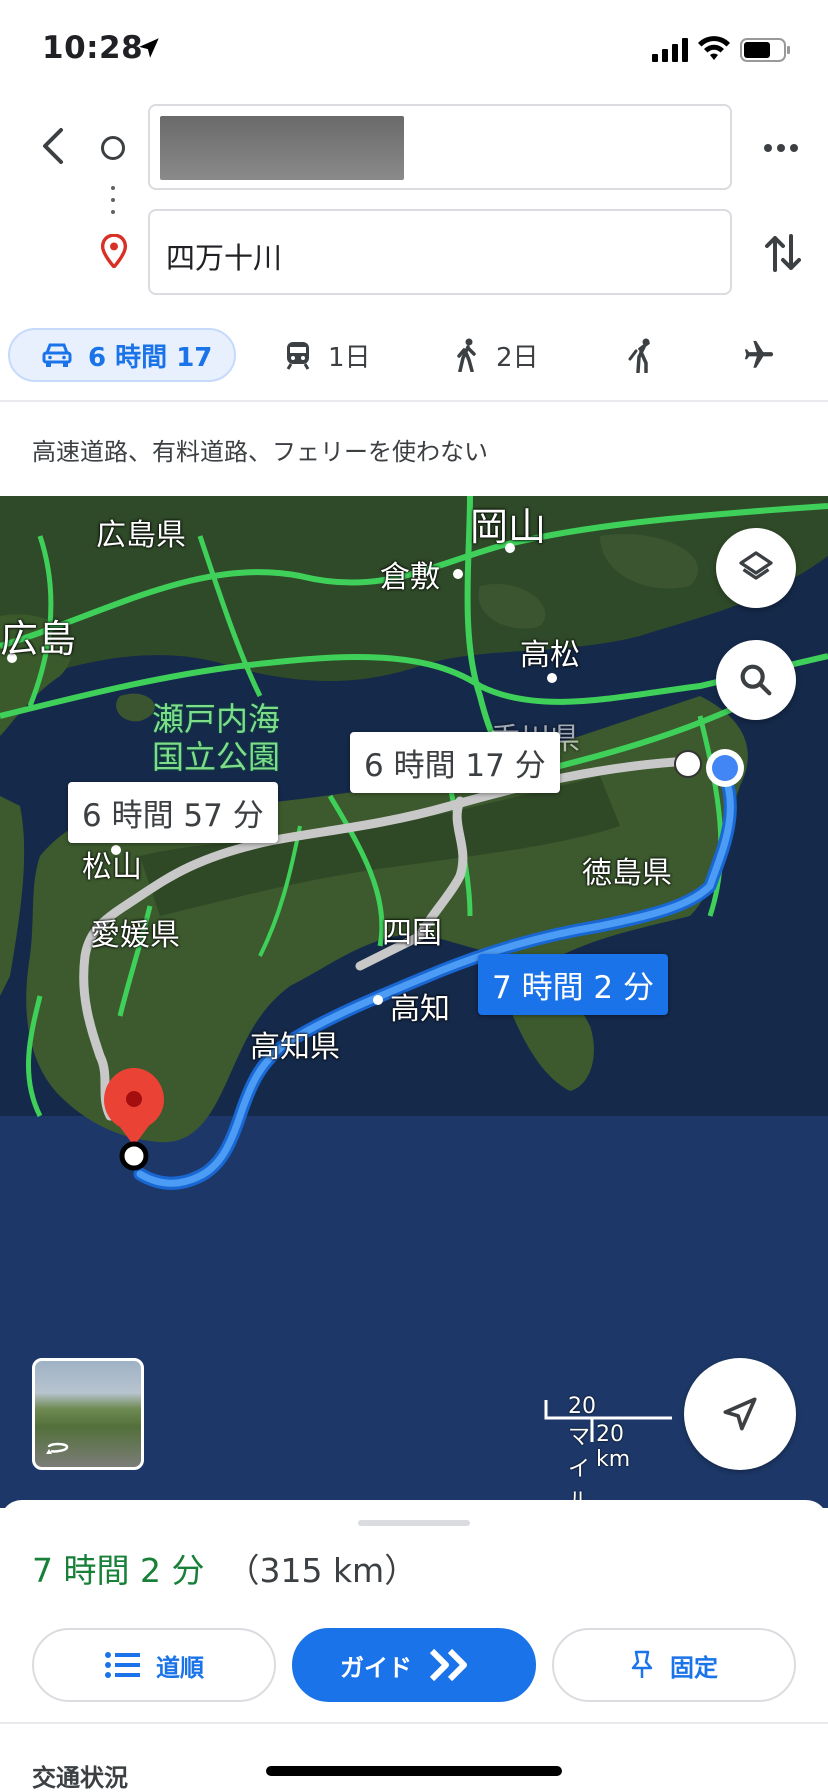 The image size is (828, 1792). Describe the element at coordinates (450, 1665) in the screenshot. I see `double-chevron-right-icon` at that location.